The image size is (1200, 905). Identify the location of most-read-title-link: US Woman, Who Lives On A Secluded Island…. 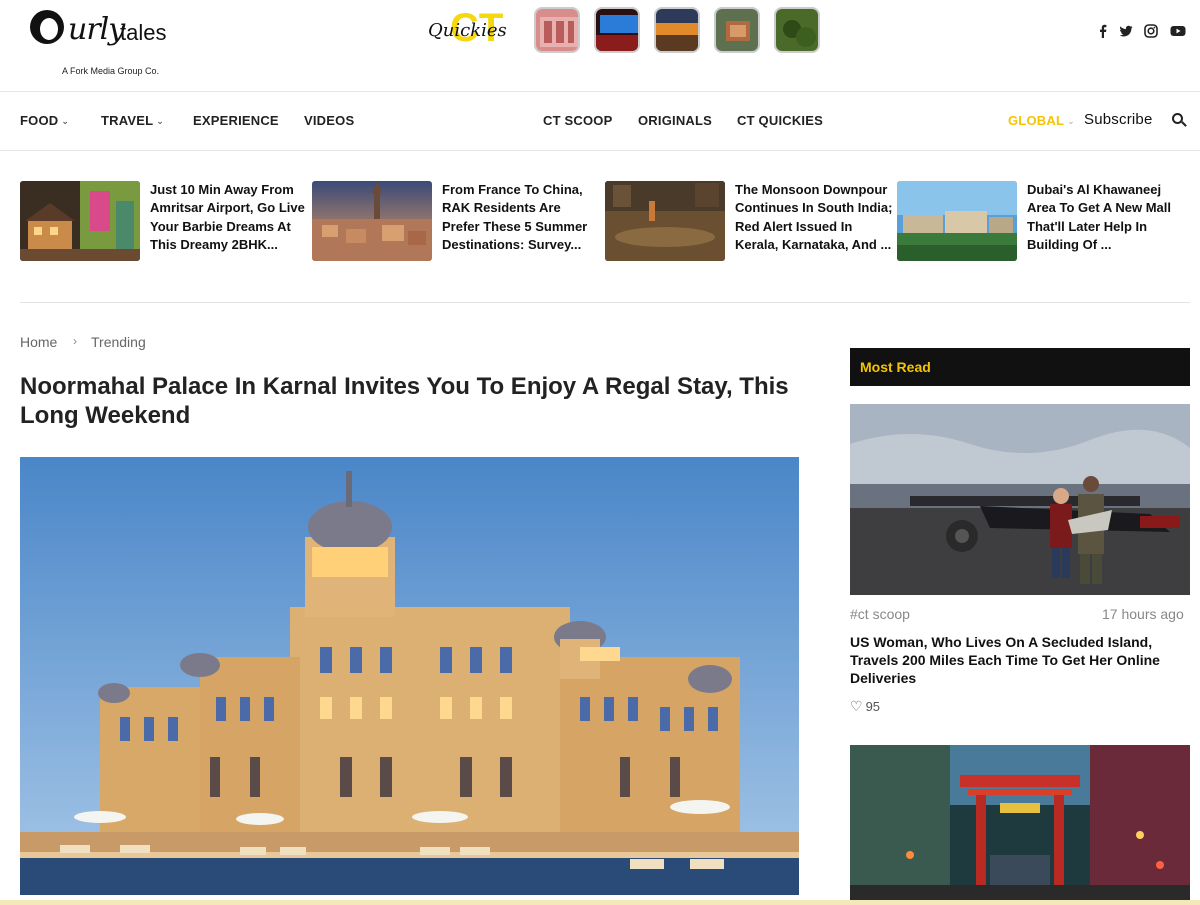
(1020, 660).